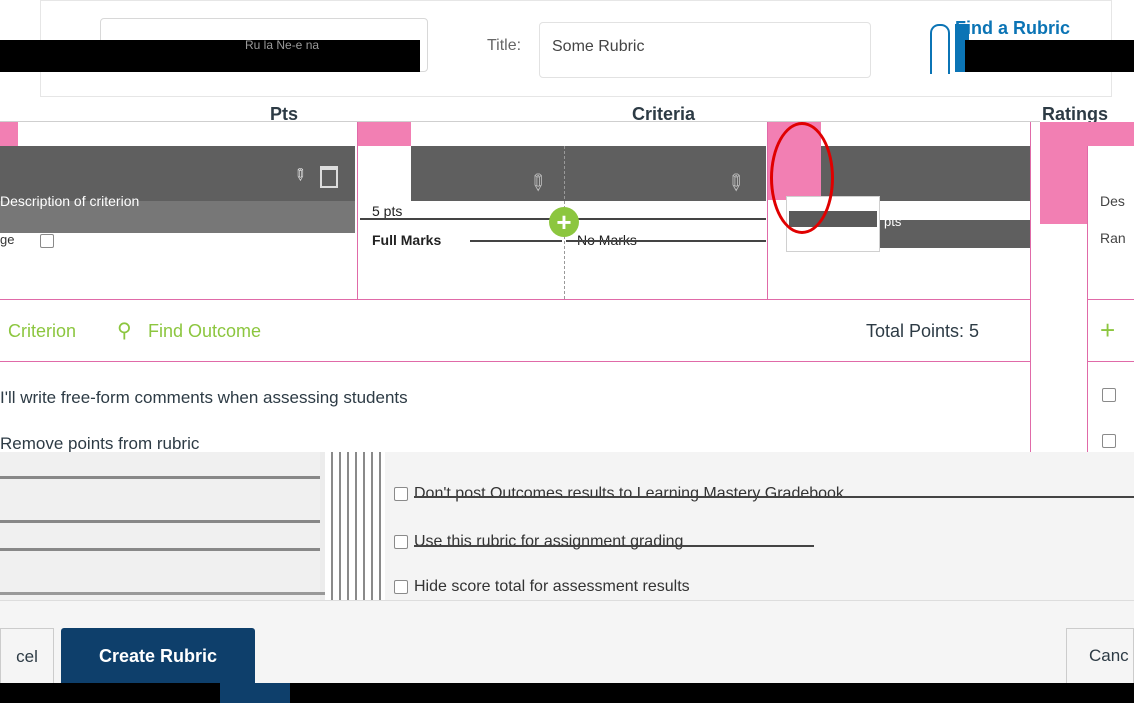 The width and height of the screenshot is (1134, 703). What do you see at coordinates (1012, 28) in the screenshot?
I see `find-rubric-link: Find a Rubric` at bounding box center [1012, 28].